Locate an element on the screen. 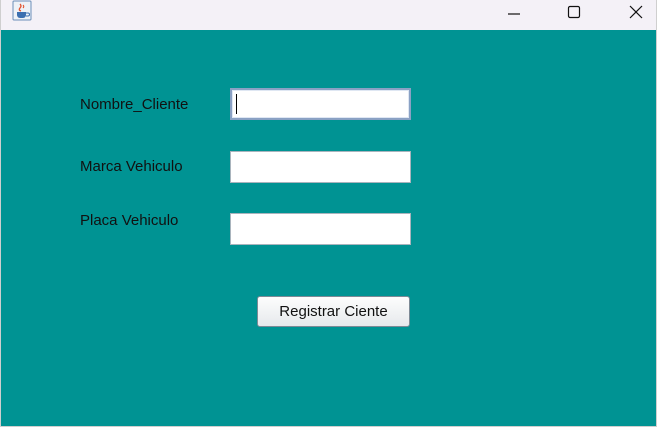 This screenshot has width=657, height=427. minimize-icon is located at coordinates (514, 15).